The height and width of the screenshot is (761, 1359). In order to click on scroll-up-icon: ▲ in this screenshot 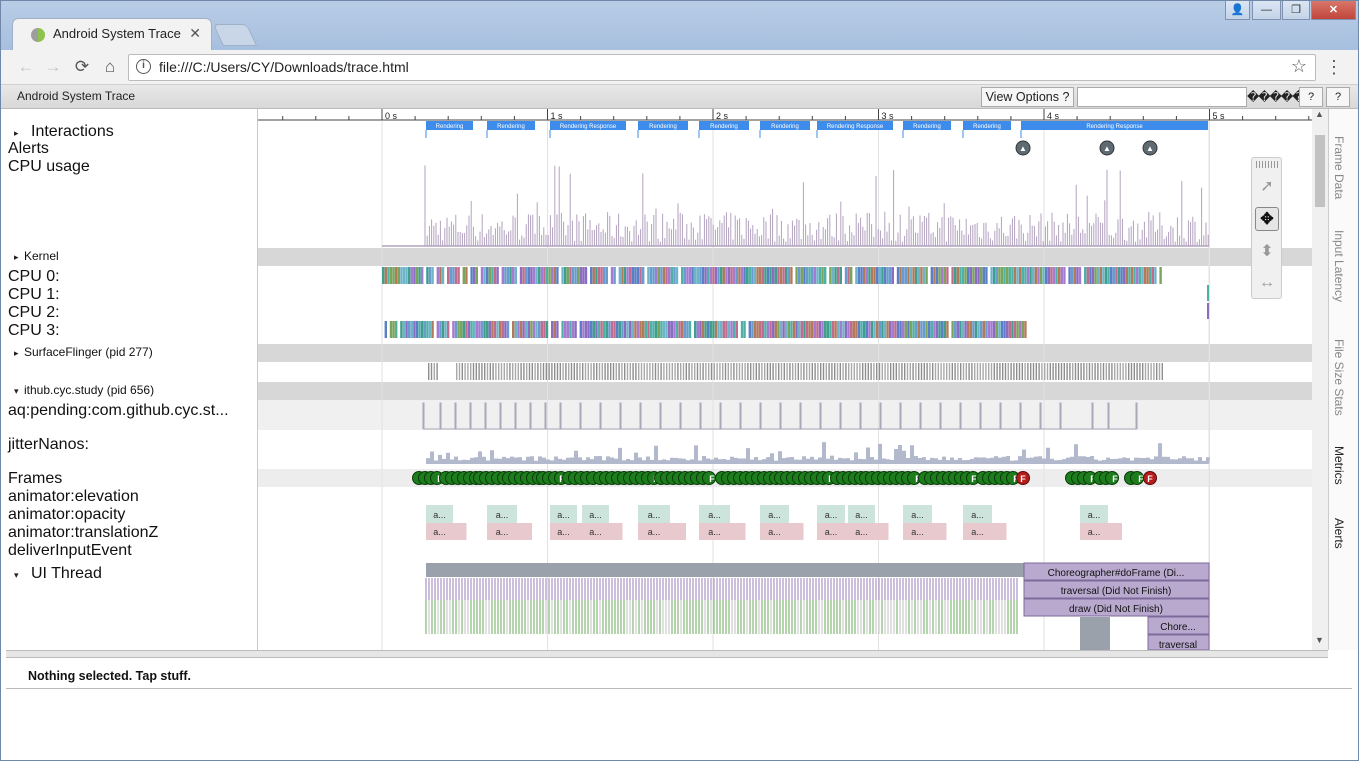, I will do `click(1319, 114)`.